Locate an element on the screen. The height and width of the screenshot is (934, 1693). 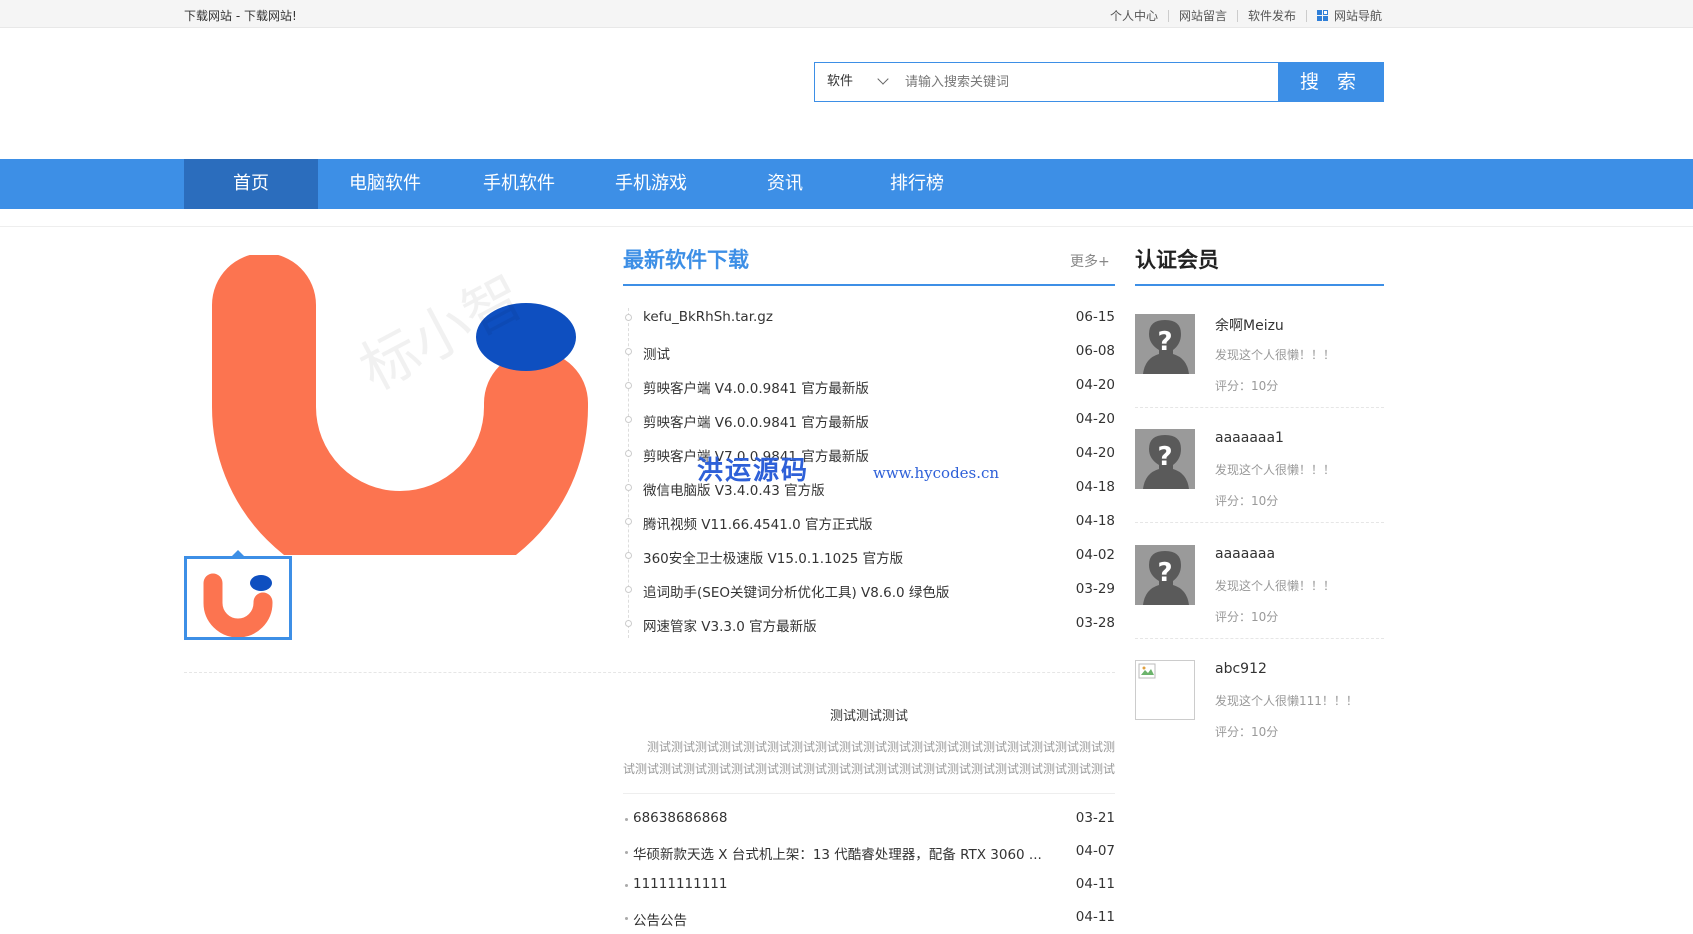
search-button: 搜 索 is located at coordinates (1331, 82).